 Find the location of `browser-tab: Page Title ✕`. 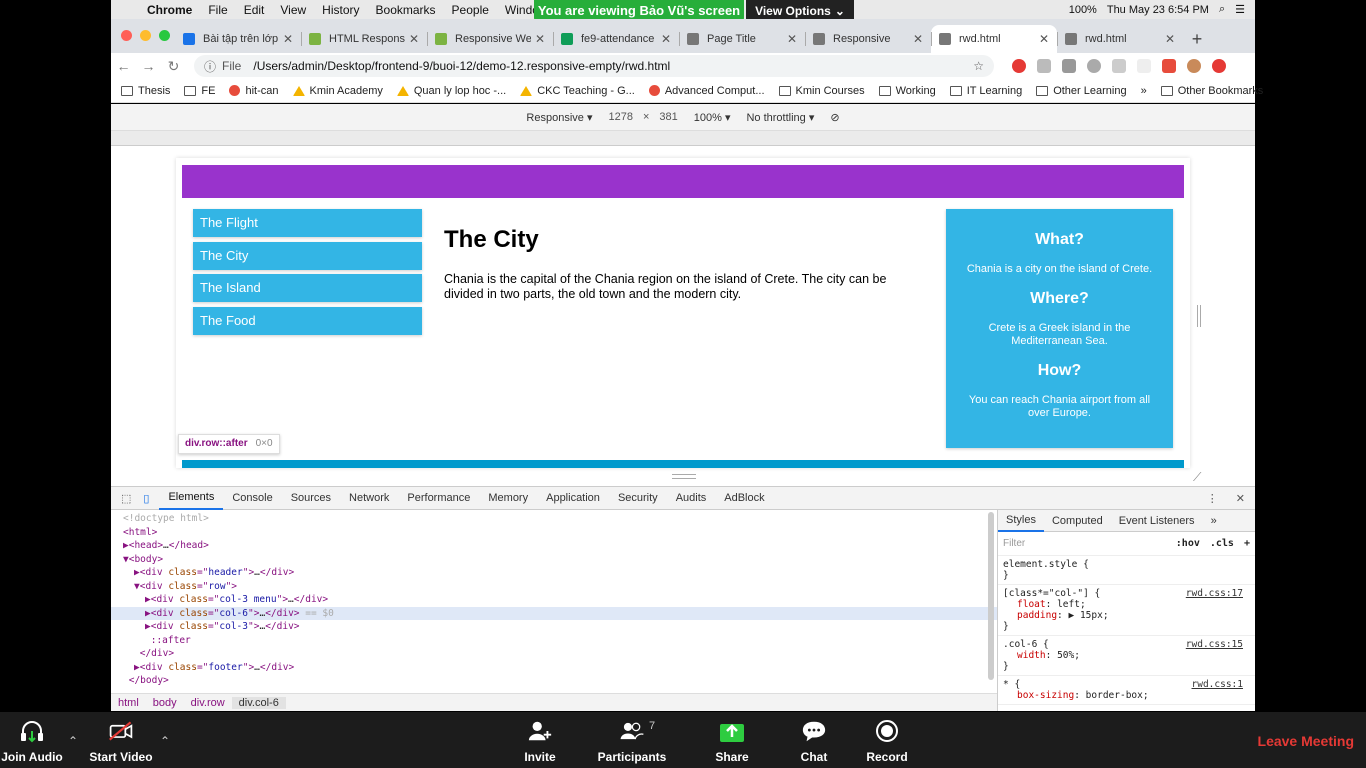

browser-tab: Page Title ✕ is located at coordinates (742, 39).